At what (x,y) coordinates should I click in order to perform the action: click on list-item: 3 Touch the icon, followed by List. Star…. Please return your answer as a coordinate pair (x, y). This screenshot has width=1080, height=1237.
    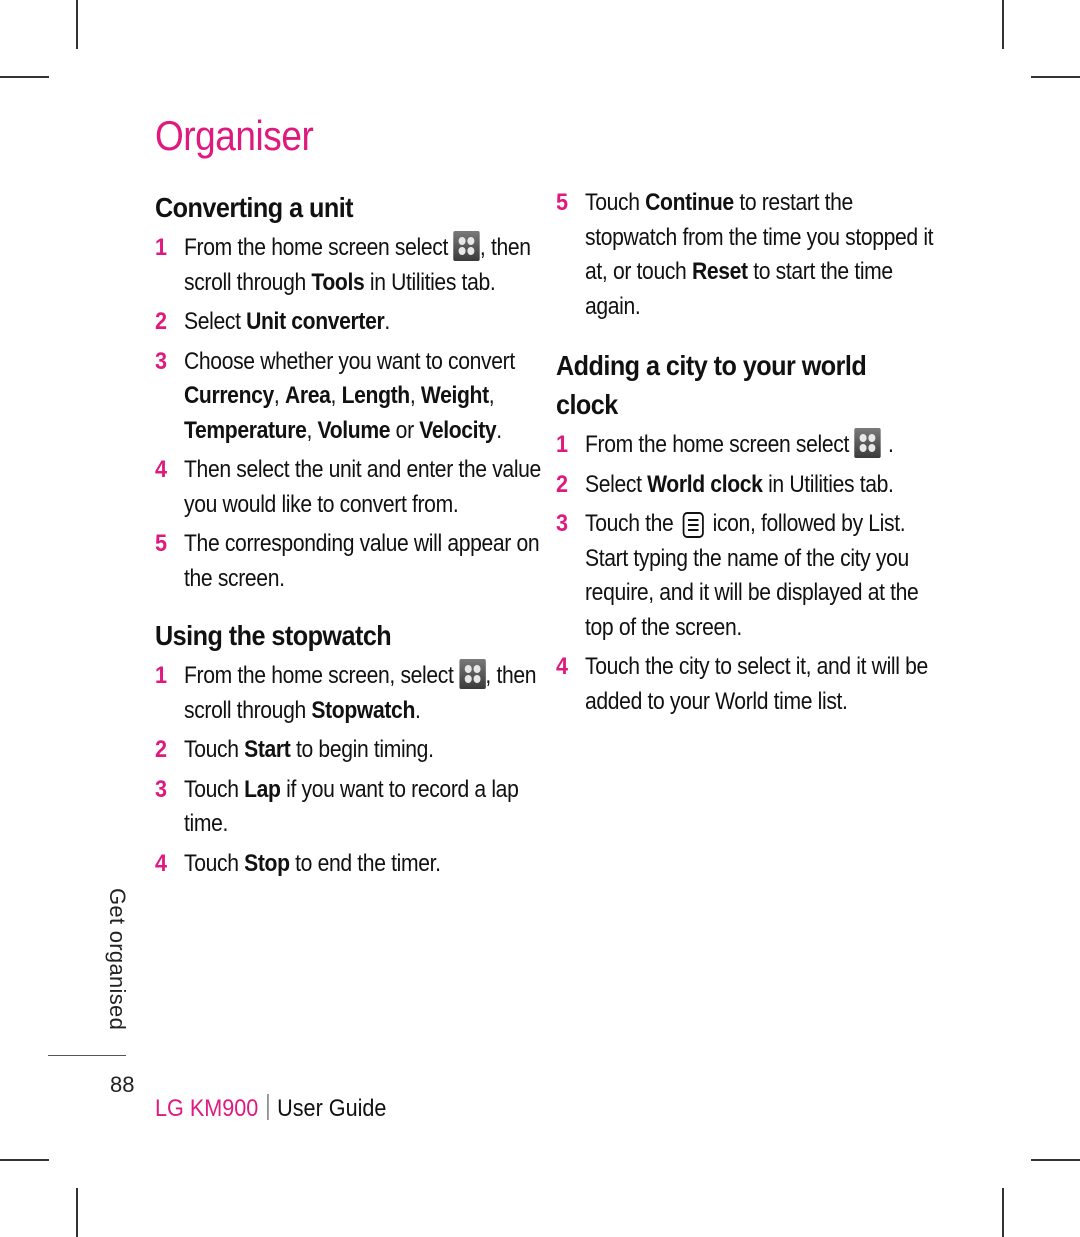
    Looking at the image, I should click on (751, 576).